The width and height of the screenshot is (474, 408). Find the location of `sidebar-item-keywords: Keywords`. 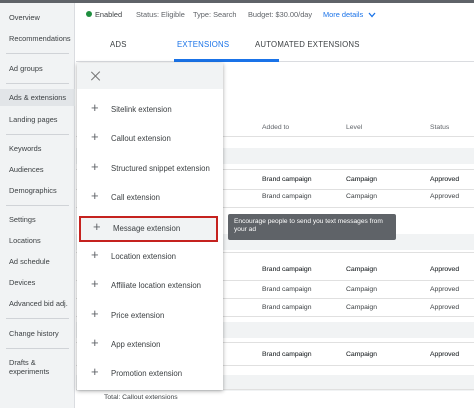

sidebar-item-keywords: Keywords is located at coordinates (25, 148).